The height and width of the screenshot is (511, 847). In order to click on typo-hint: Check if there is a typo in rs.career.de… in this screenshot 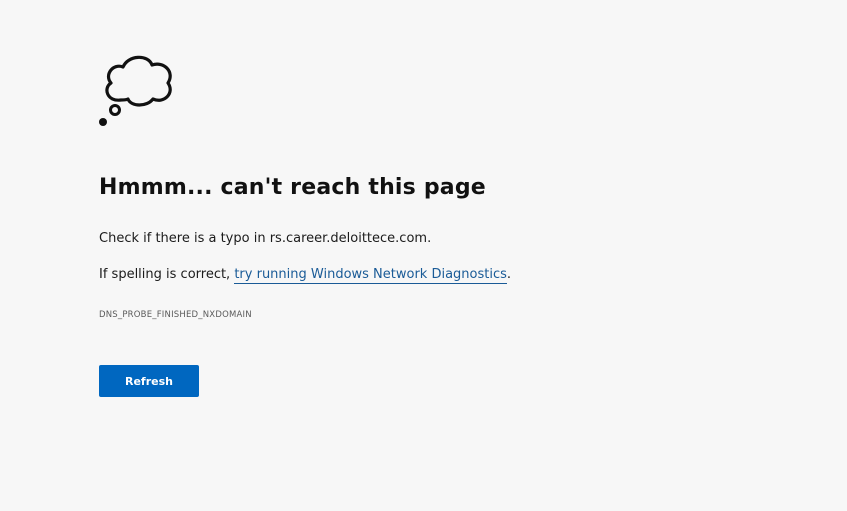, I will do `click(265, 238)`.